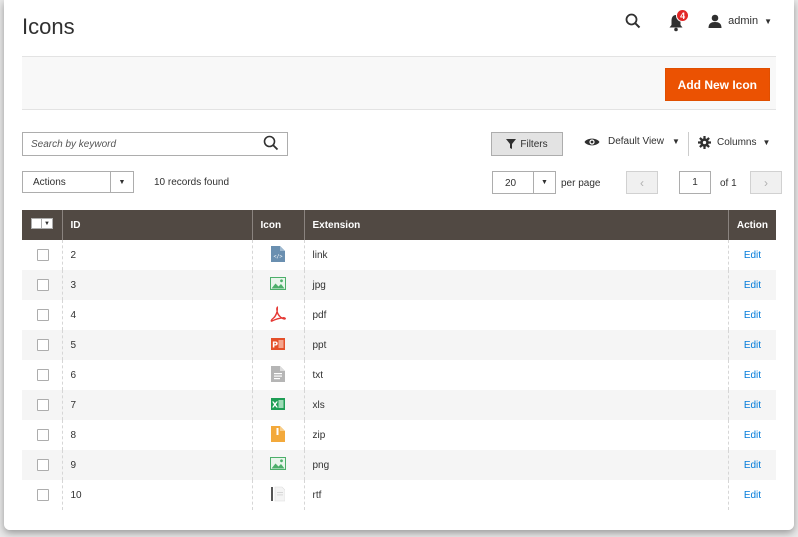  Describe the element at coordinates (516, 435) in the screenshot. I see `cell-extension: zip` at that location.